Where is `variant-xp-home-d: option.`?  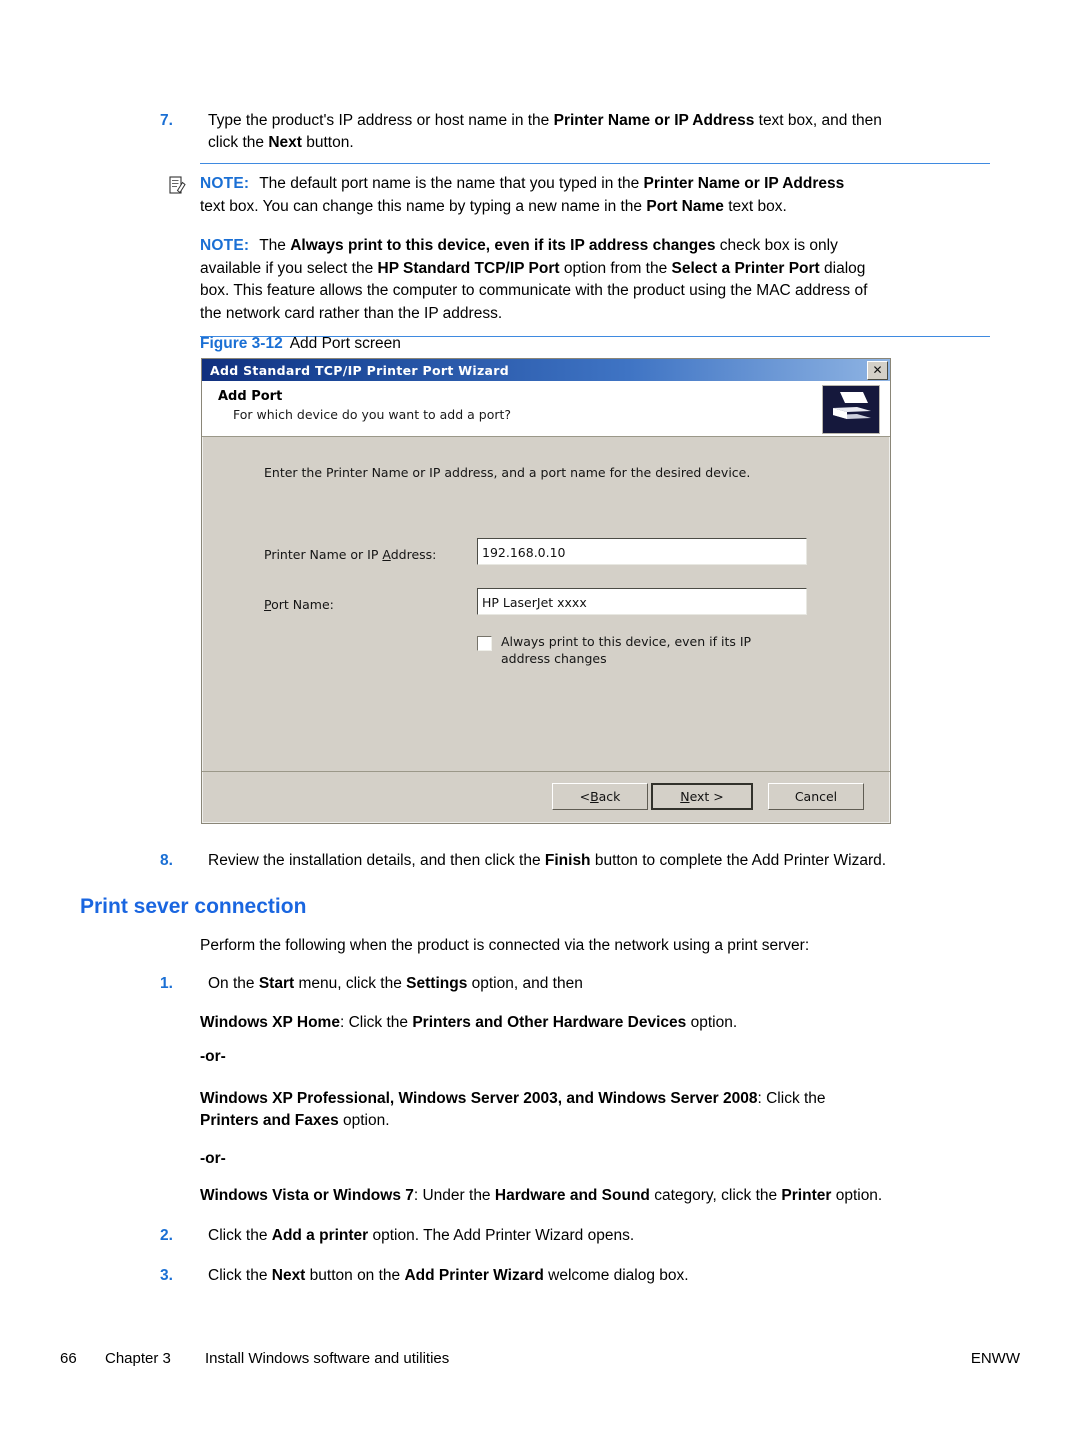 variant-xp-home-d: option. is located at coordinates (712, 1022).